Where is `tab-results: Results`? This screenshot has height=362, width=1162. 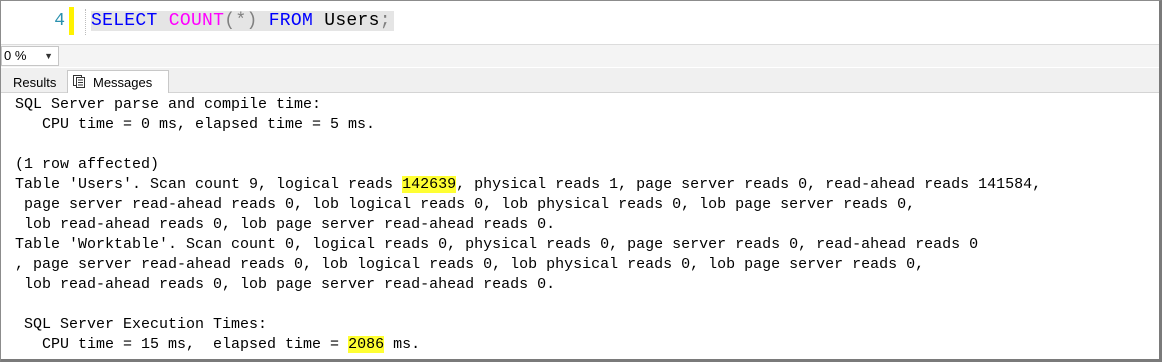
tab-results: Results is located at coordinates (36, 80).